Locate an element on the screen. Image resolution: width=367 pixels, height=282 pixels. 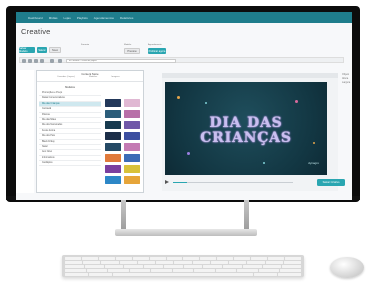
mouse is located at coordinates (347, 267).